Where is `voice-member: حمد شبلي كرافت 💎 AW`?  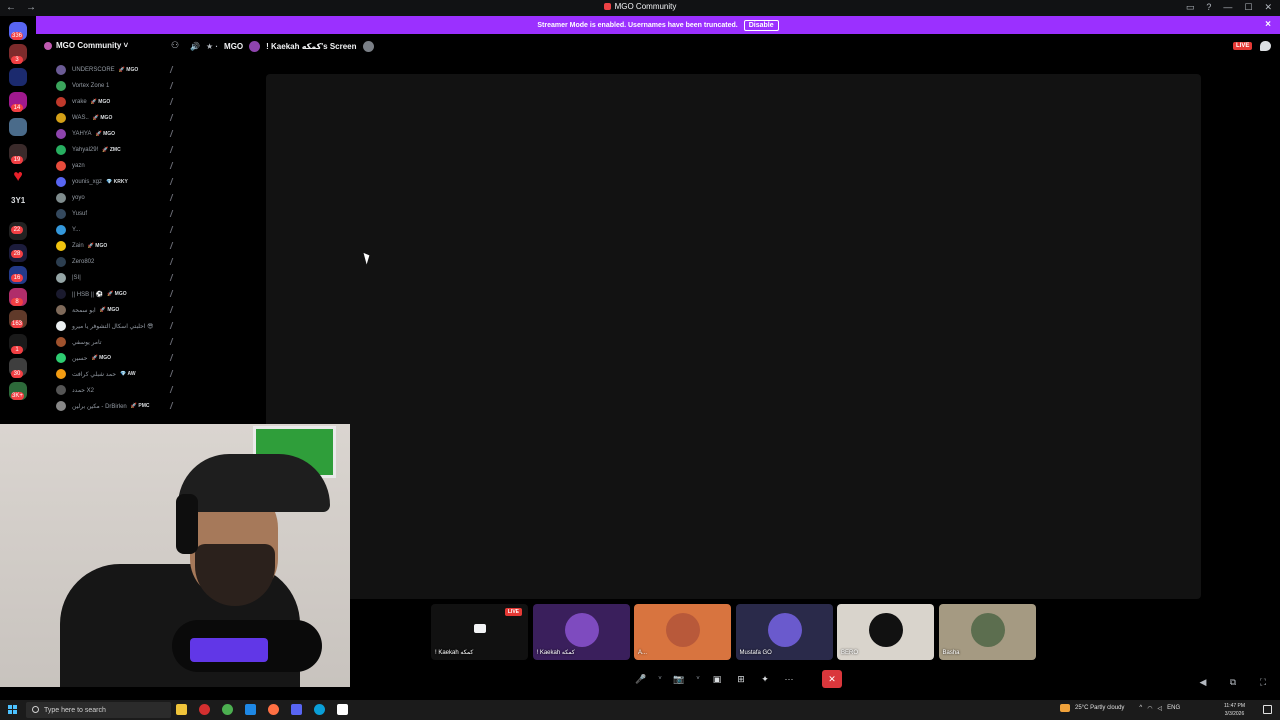 voice-member: حمد شبلي كرافت 💎 AW is located at coordinates (119, 374).